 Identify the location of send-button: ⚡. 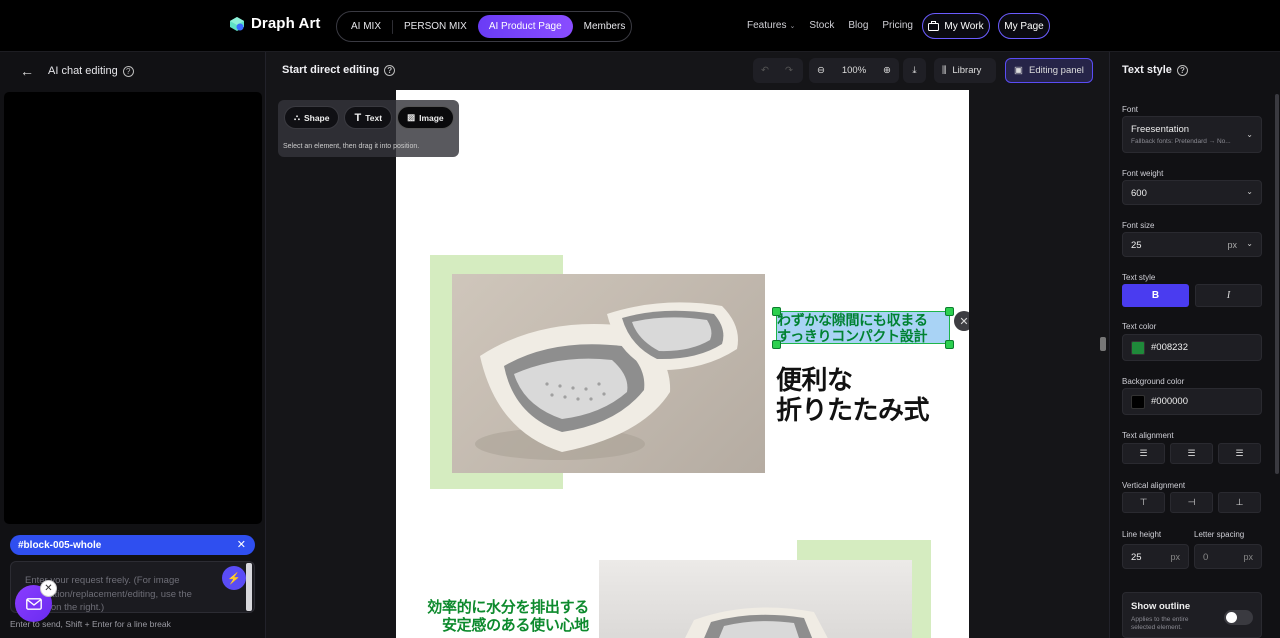
(234, 578).